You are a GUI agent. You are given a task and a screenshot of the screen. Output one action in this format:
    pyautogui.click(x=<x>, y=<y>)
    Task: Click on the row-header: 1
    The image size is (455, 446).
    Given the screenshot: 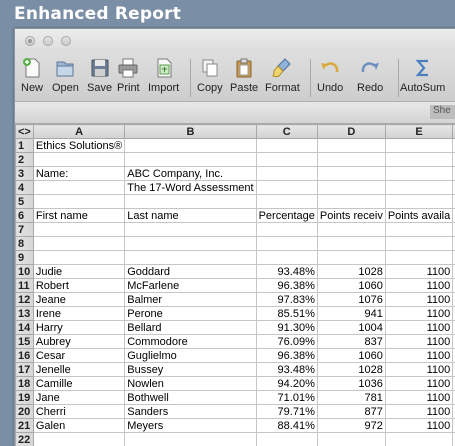 What is the action you would take?
    pyautogui.click(x=25, y=146)
    